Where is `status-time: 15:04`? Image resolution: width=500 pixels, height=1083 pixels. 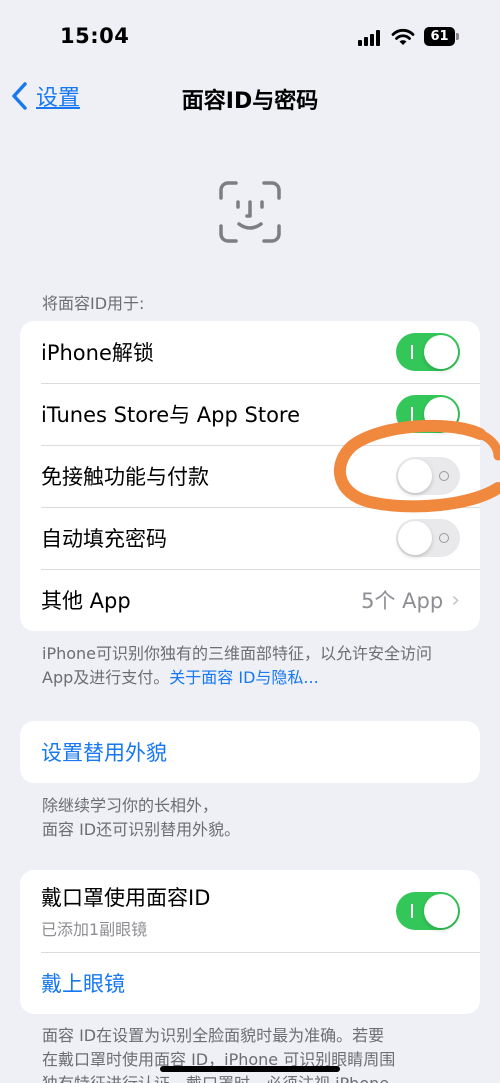 status-time: 15:04 is located at coordinates (95, 36).